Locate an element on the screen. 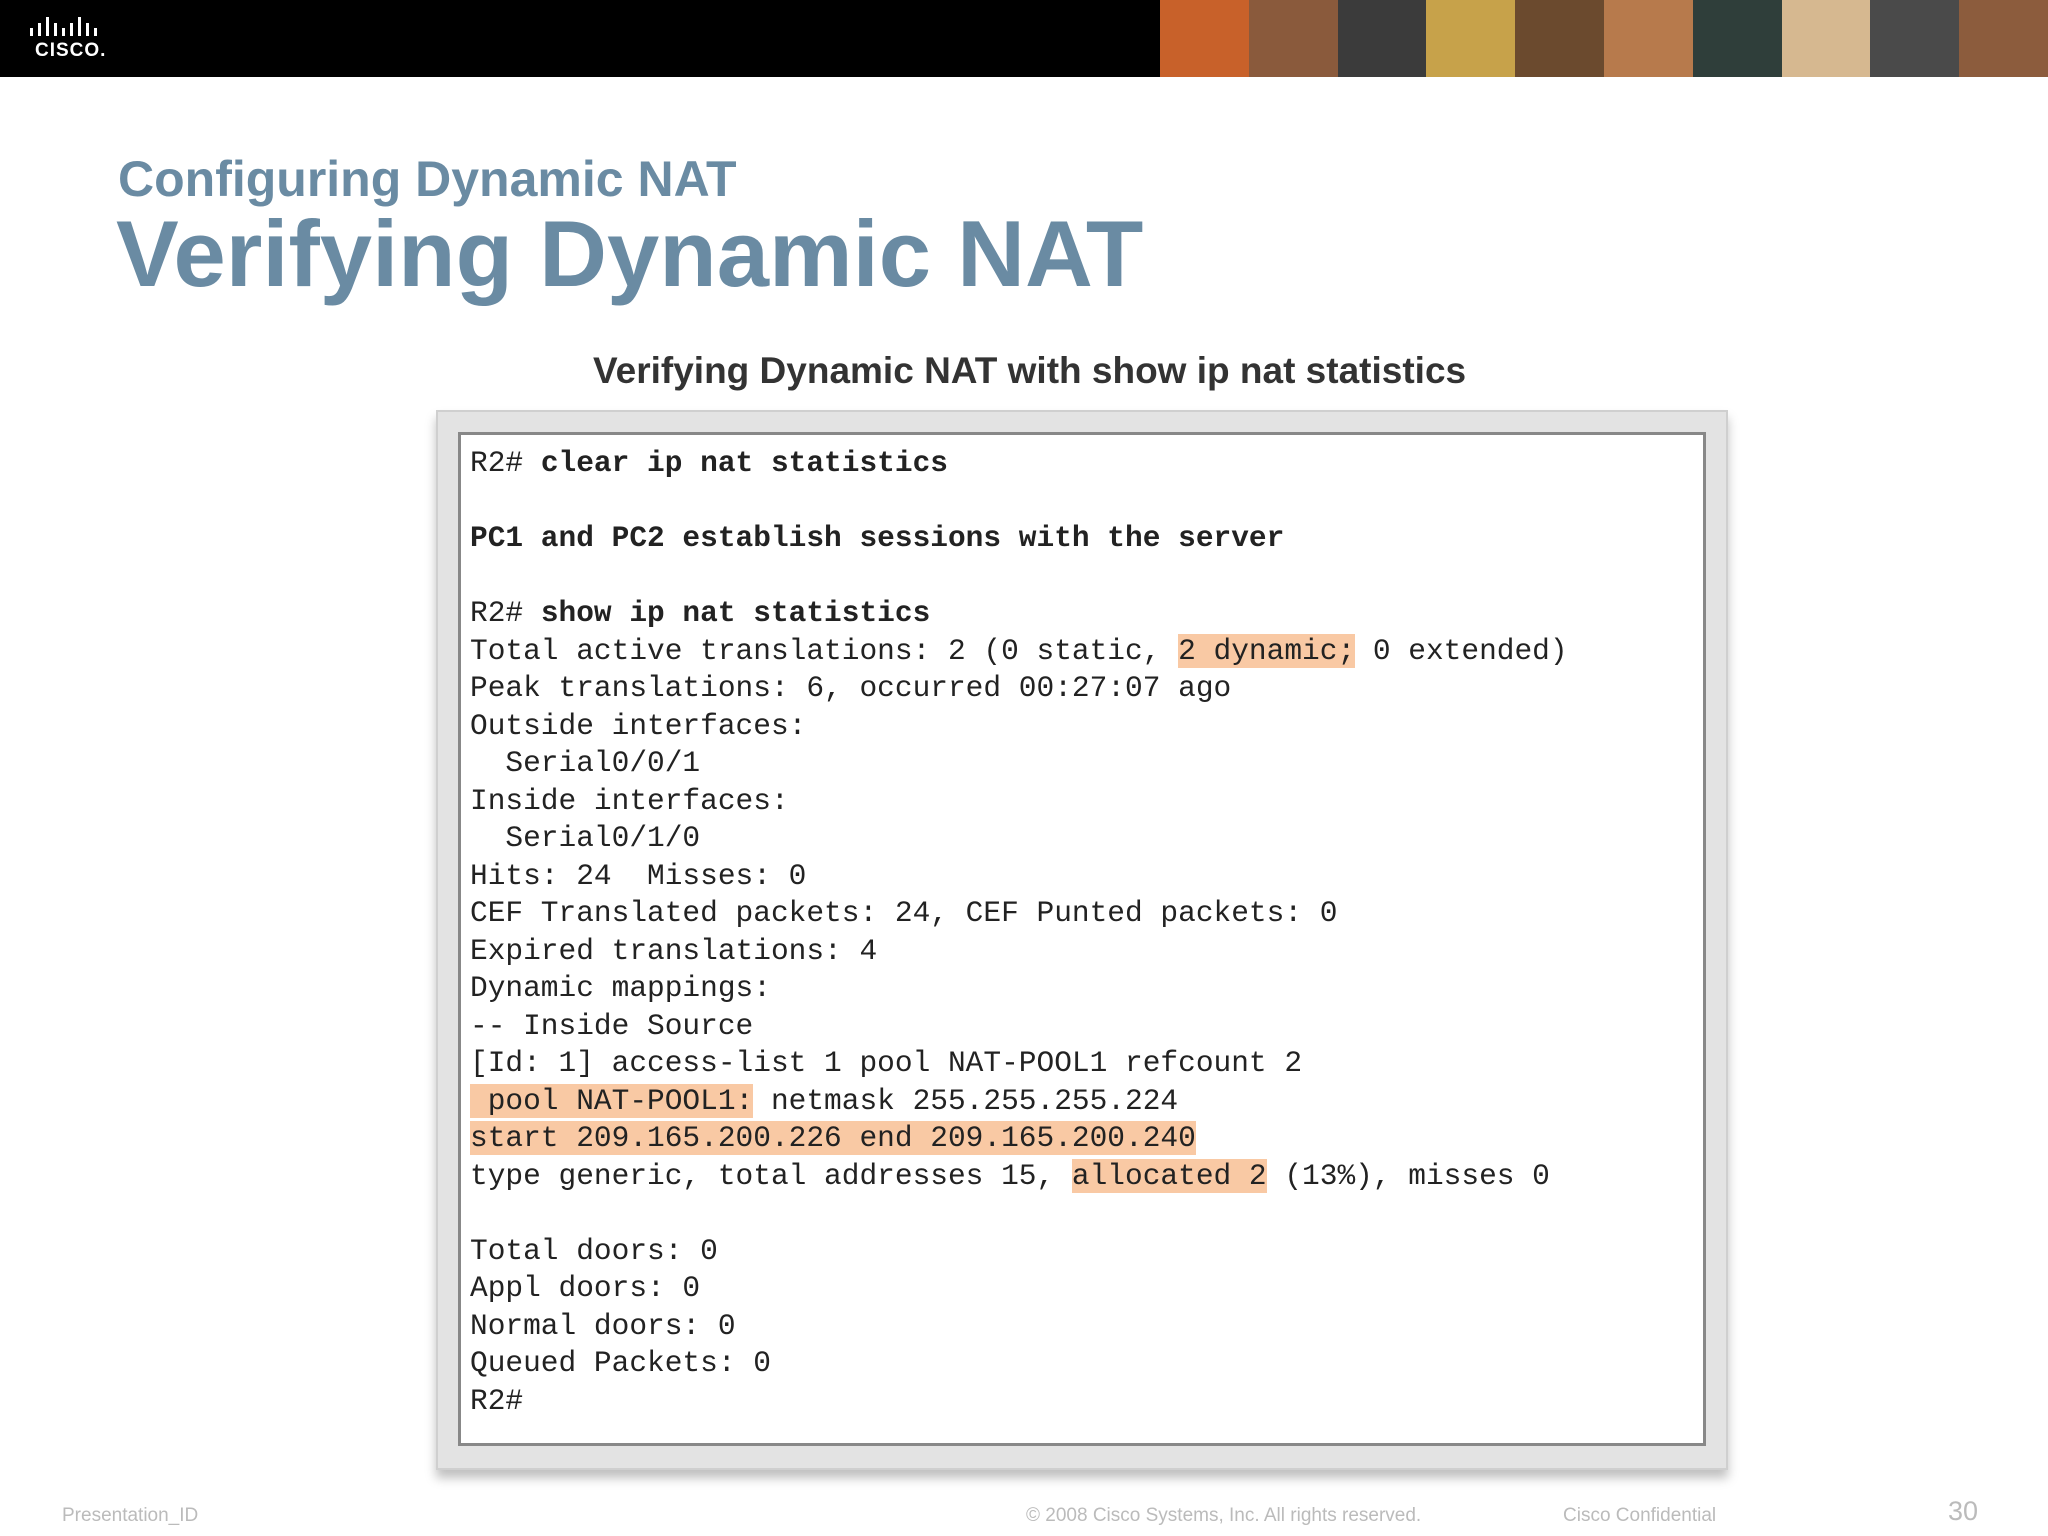 The width and height of the screenshot is (2048, 1536). photo-banner is located at coordinates (1604, 38).